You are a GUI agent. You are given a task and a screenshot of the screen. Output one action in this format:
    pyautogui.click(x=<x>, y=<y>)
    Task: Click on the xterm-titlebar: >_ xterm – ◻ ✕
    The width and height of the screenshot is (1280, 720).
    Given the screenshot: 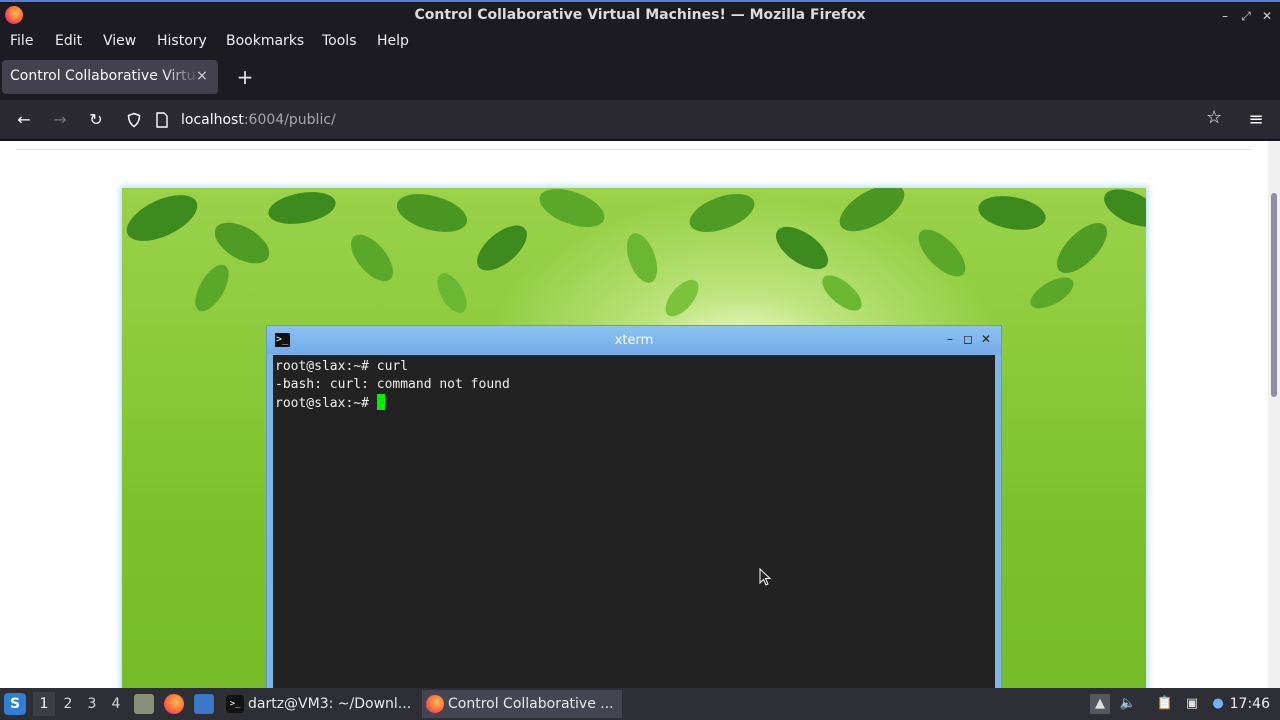 What is the action you would take?
    pyautogui.click(x=634, y=340)
    